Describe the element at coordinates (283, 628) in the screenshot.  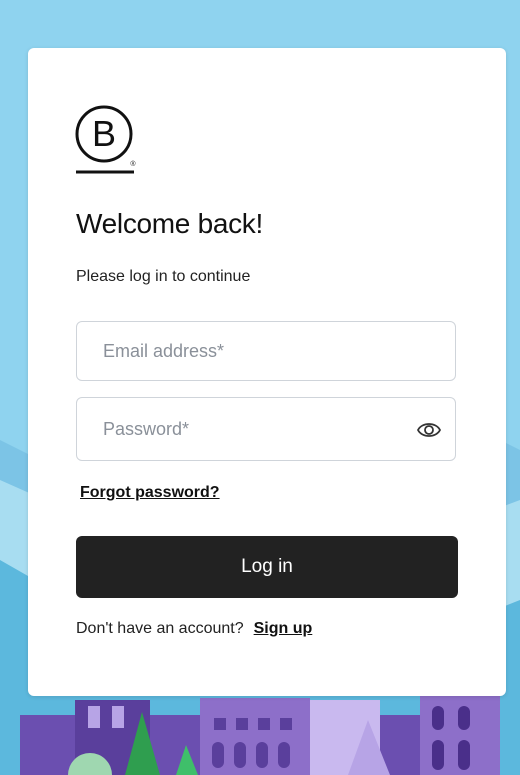
I see `signup-link: Sign up` at that location.